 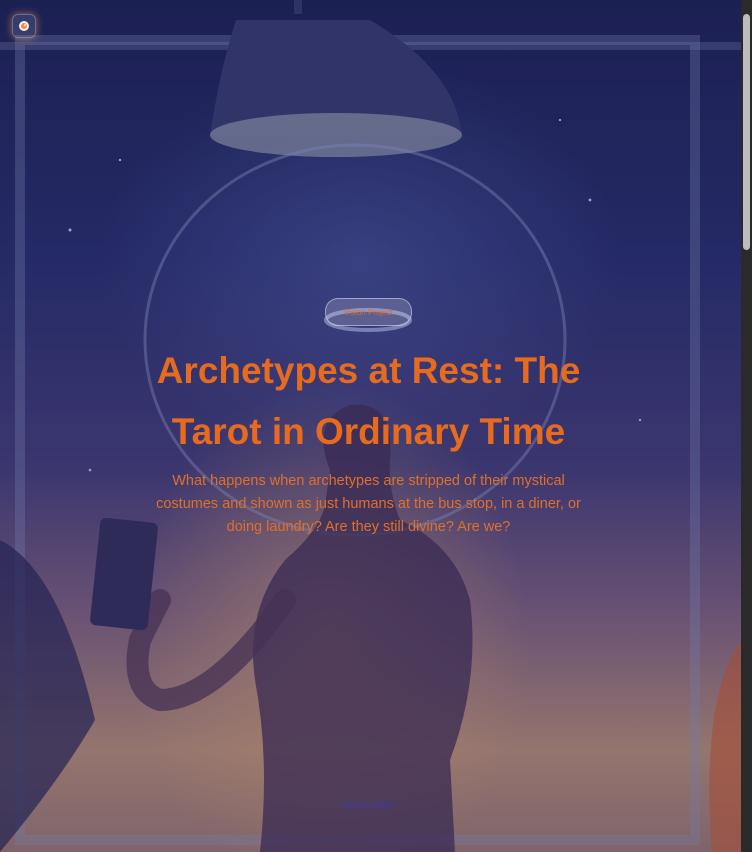 I want to click on orange-glow-circle-icon, so click(x=24, y=26).